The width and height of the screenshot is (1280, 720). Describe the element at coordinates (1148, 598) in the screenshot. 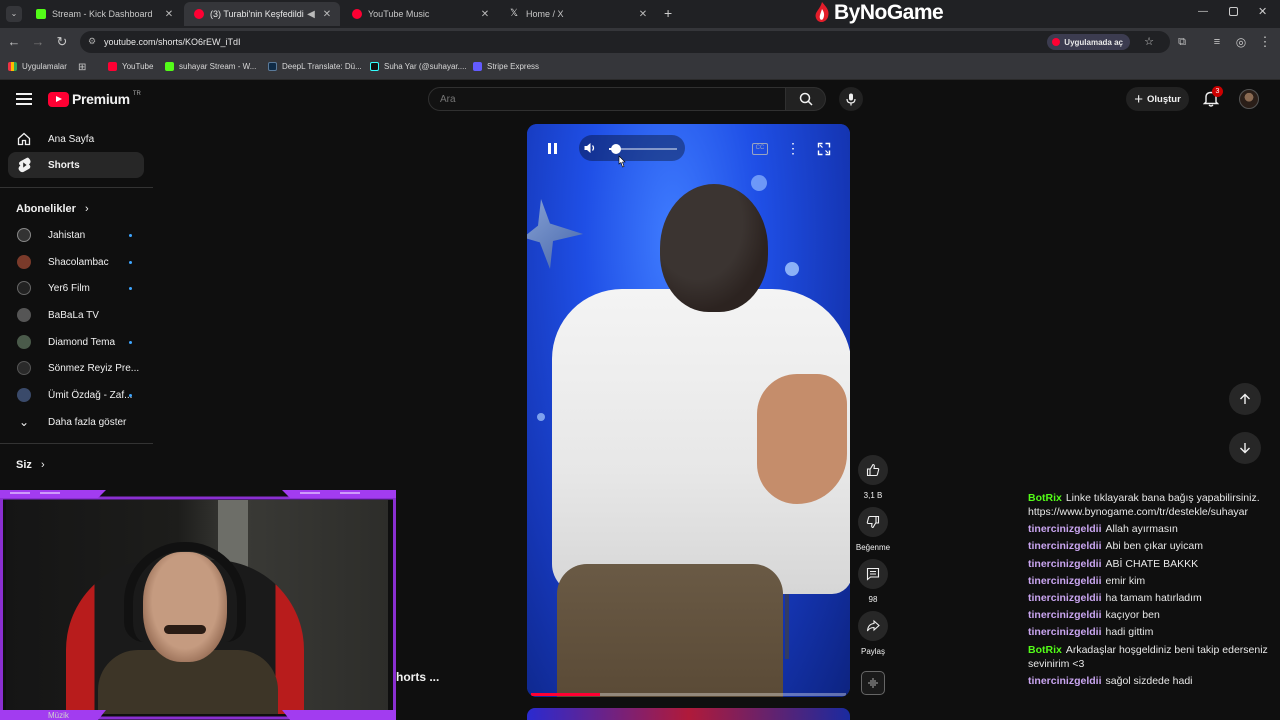

I see `chat-message: tinercinizgeldii ha tamam hatırladım` at that location.